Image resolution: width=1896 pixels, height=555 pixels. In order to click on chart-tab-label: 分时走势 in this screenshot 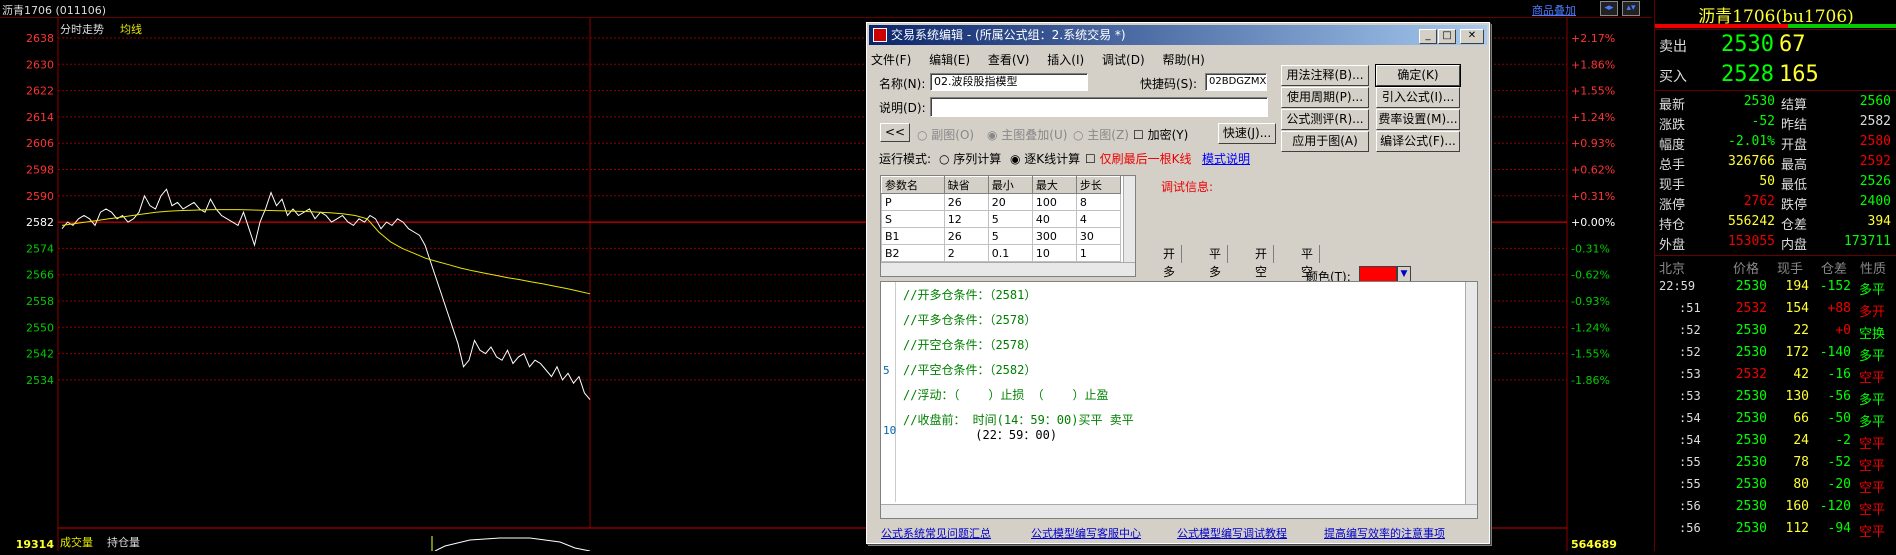, I will do `click(82, 29)`.